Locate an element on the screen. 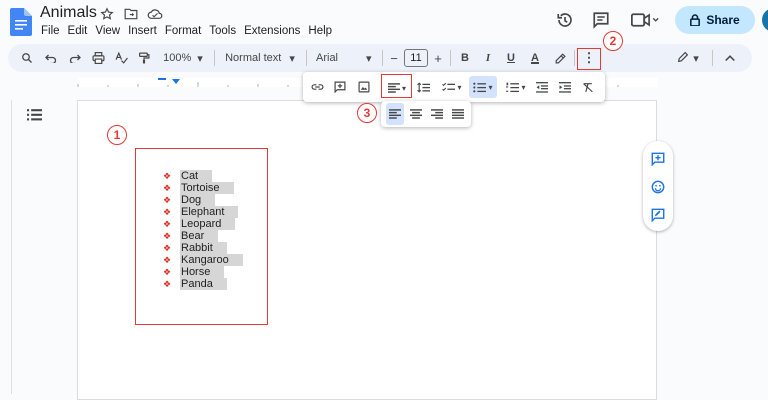  paragraph-style-select: Normal text ▾ is located at coordinates (260, 58).